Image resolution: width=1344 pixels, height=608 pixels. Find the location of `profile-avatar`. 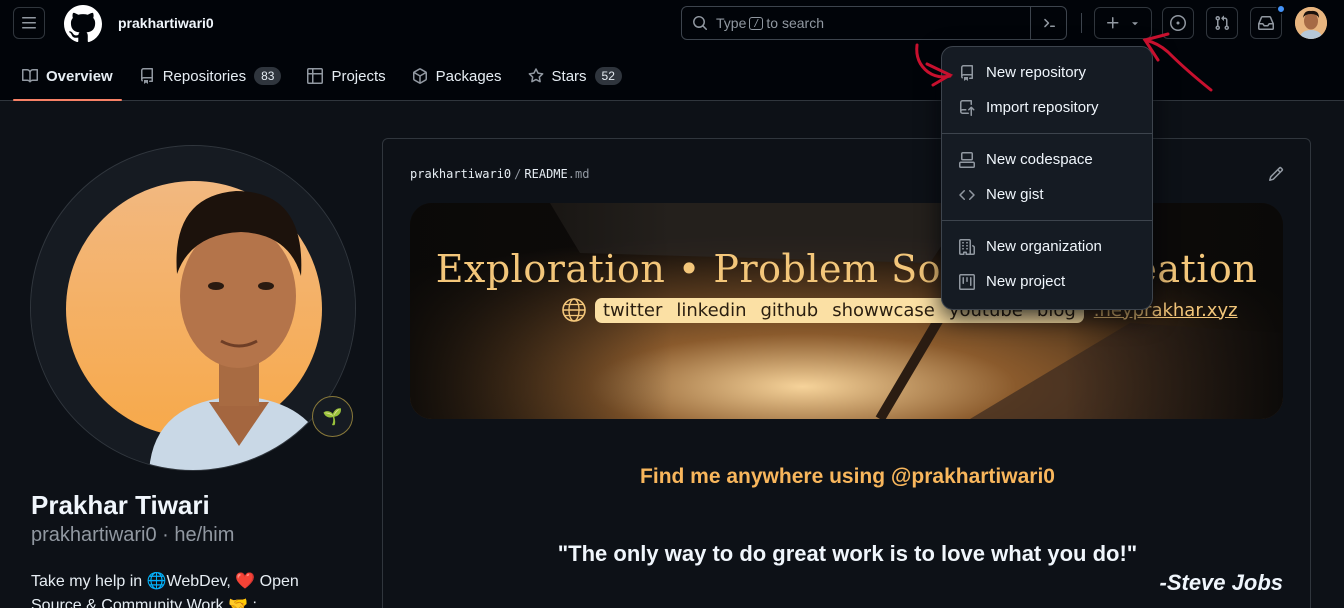

profile-avatar is located at coordinates (193, 308).